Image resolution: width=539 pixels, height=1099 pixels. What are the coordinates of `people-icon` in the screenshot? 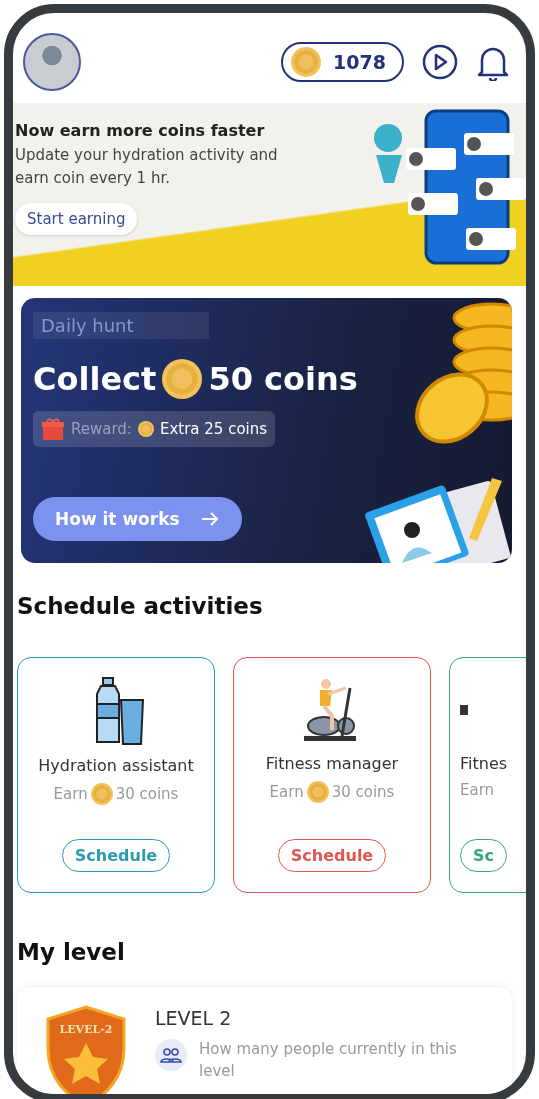 It's located at (171, 1055).